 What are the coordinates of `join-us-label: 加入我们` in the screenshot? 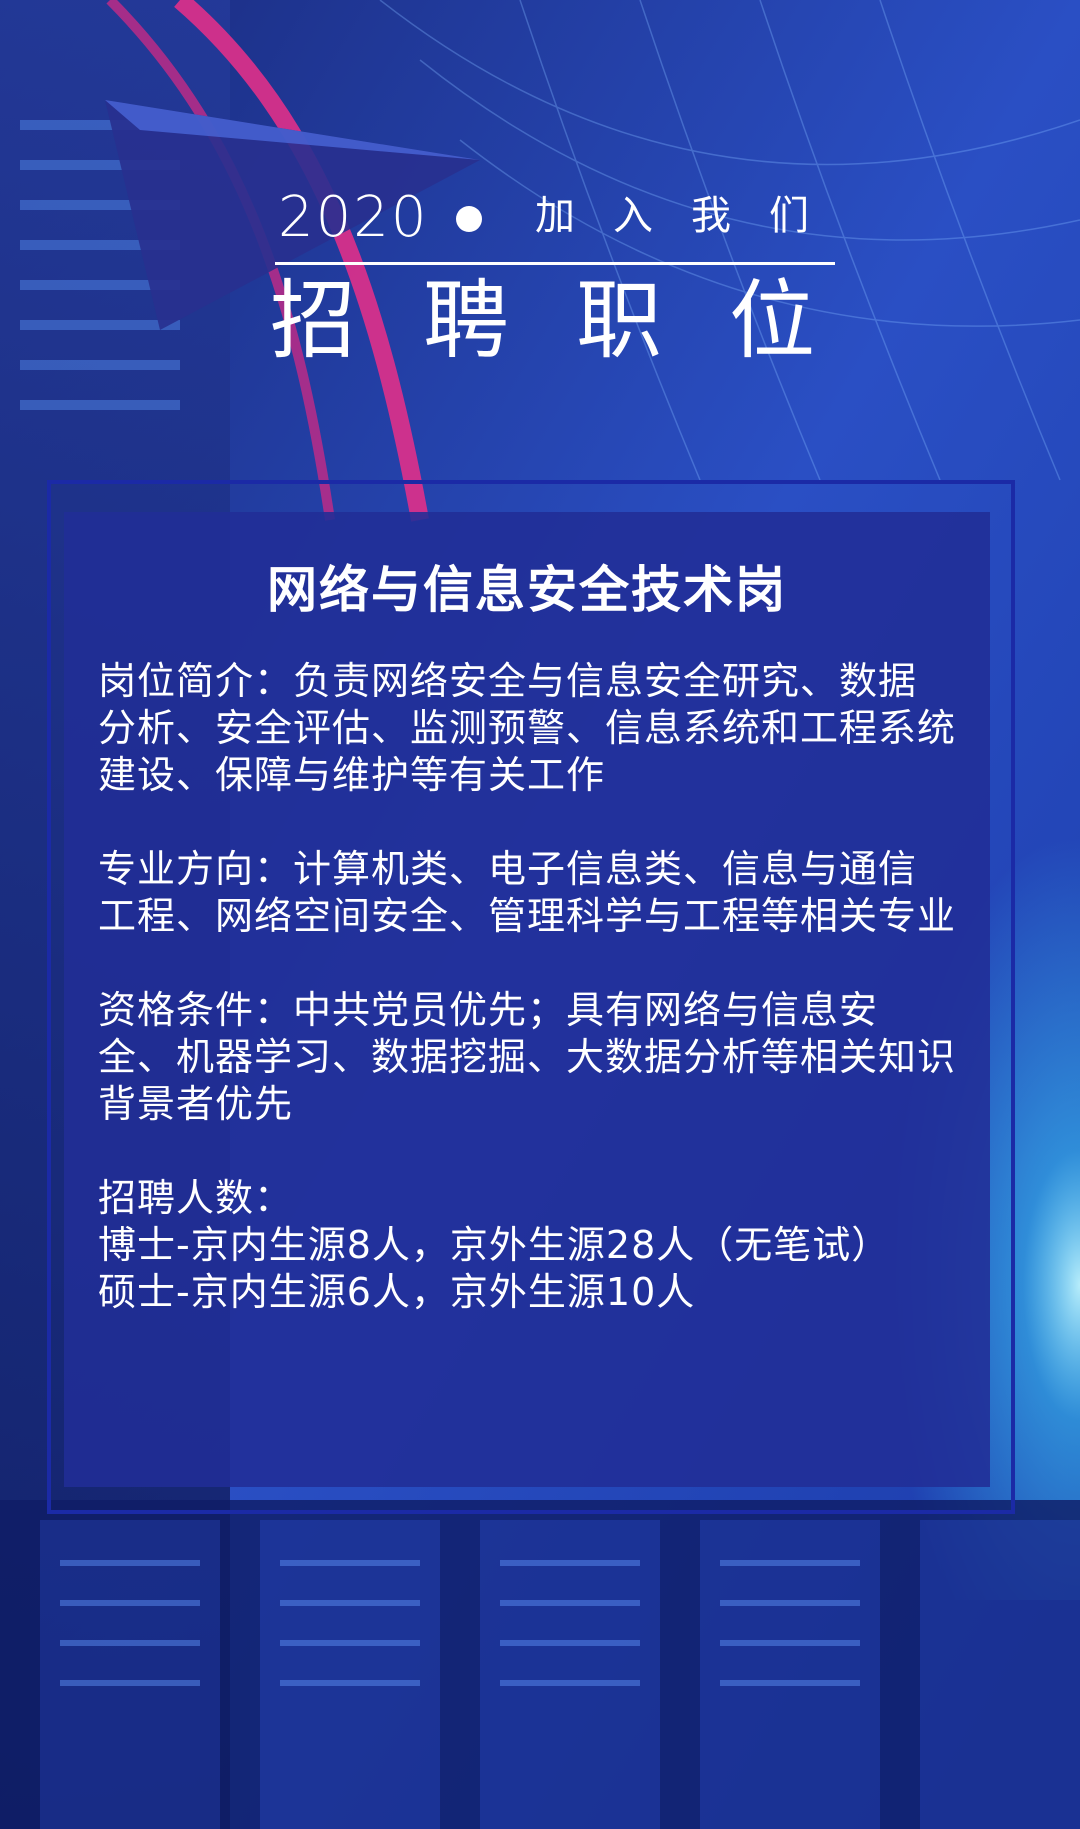 It's located at (691, 216).